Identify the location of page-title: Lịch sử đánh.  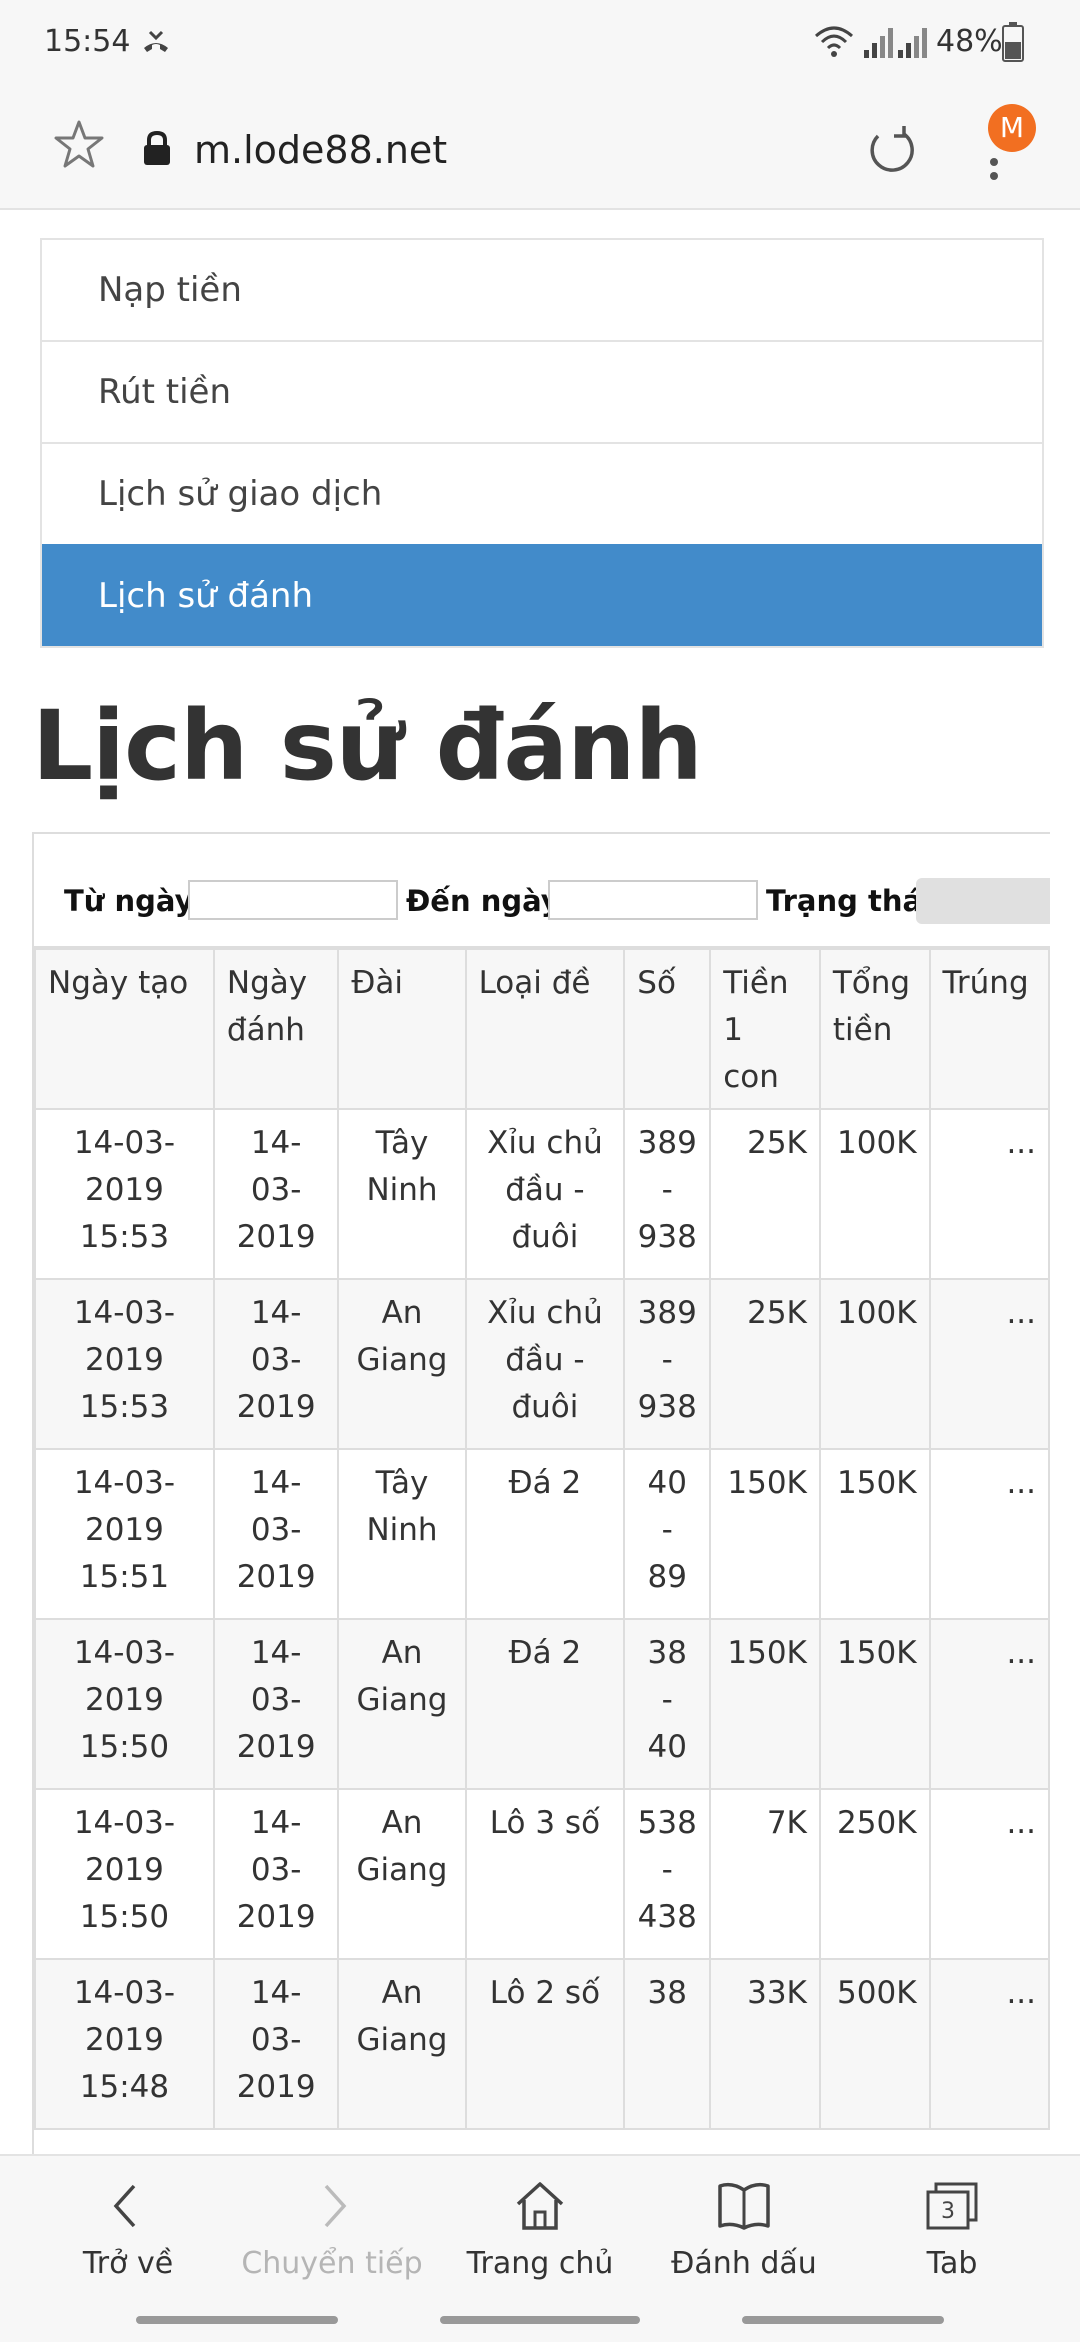
(367, 746).